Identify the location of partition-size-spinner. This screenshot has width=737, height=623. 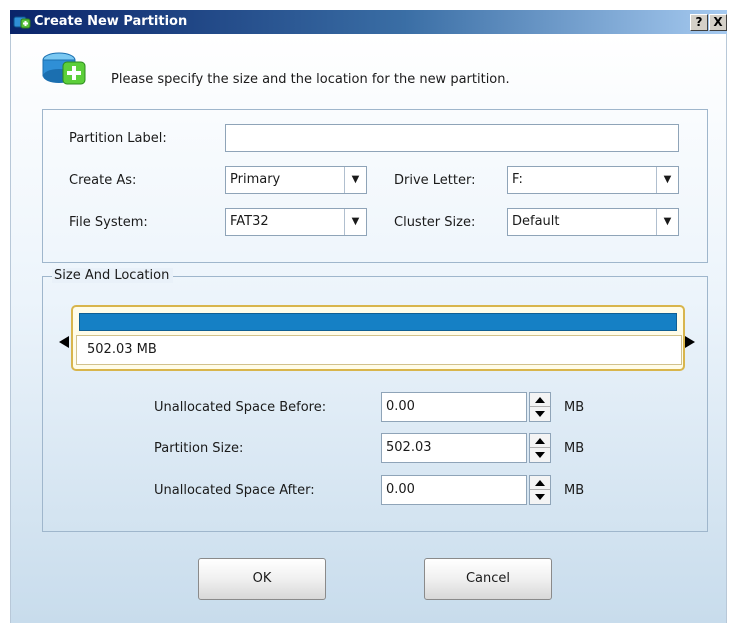
(540, 448).